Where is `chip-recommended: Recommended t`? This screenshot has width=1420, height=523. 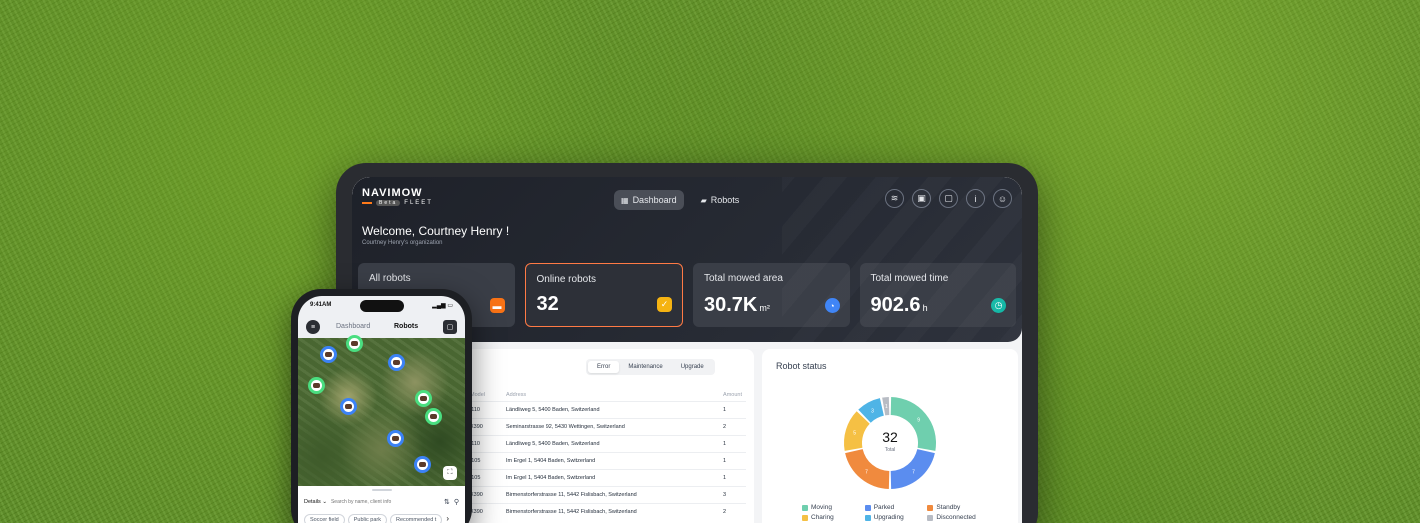 chip-recommended: Recommended t is located at coordinates (416, 518).